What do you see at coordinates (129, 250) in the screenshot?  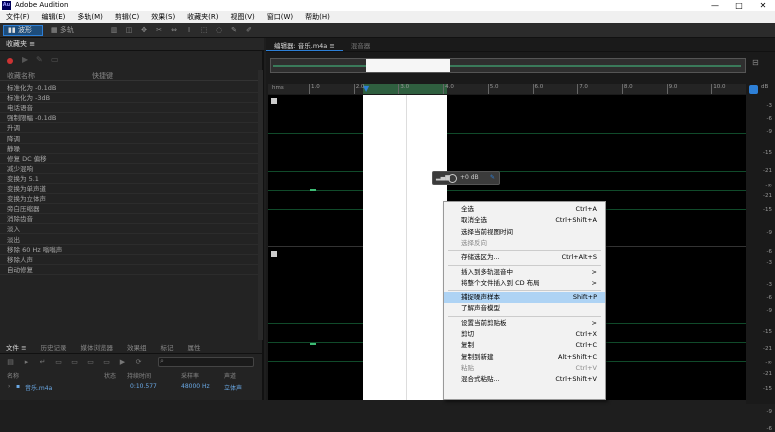 I see `favorite-item: 移除 60 Hz 嗡嗡声` at bounding box center [129, 250].